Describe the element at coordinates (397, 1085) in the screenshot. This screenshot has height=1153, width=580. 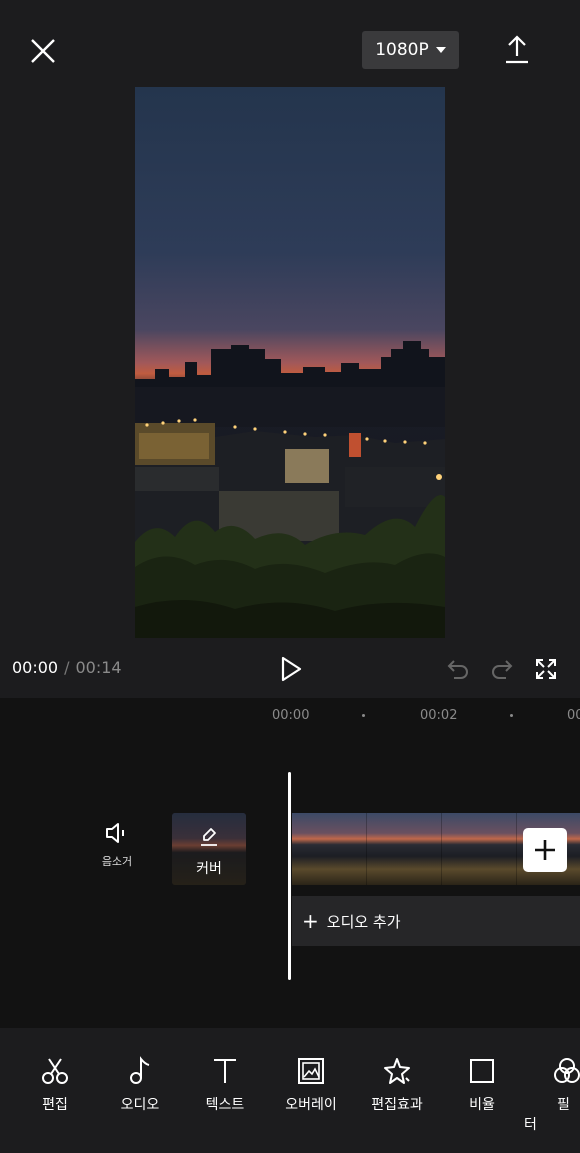
I see `tool-effects: 편집효과` at that location.